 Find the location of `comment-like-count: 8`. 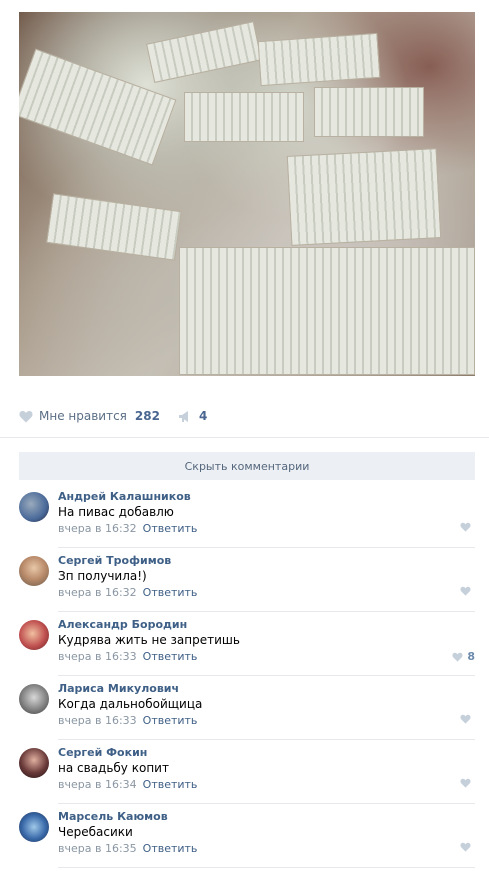

comment-like-count: 8 is located at coordinates (471, 656).